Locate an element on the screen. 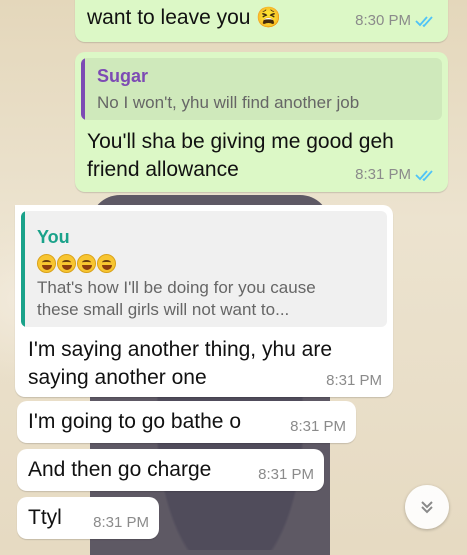  message-text: Ttyl is located at coordinates (45, 517).